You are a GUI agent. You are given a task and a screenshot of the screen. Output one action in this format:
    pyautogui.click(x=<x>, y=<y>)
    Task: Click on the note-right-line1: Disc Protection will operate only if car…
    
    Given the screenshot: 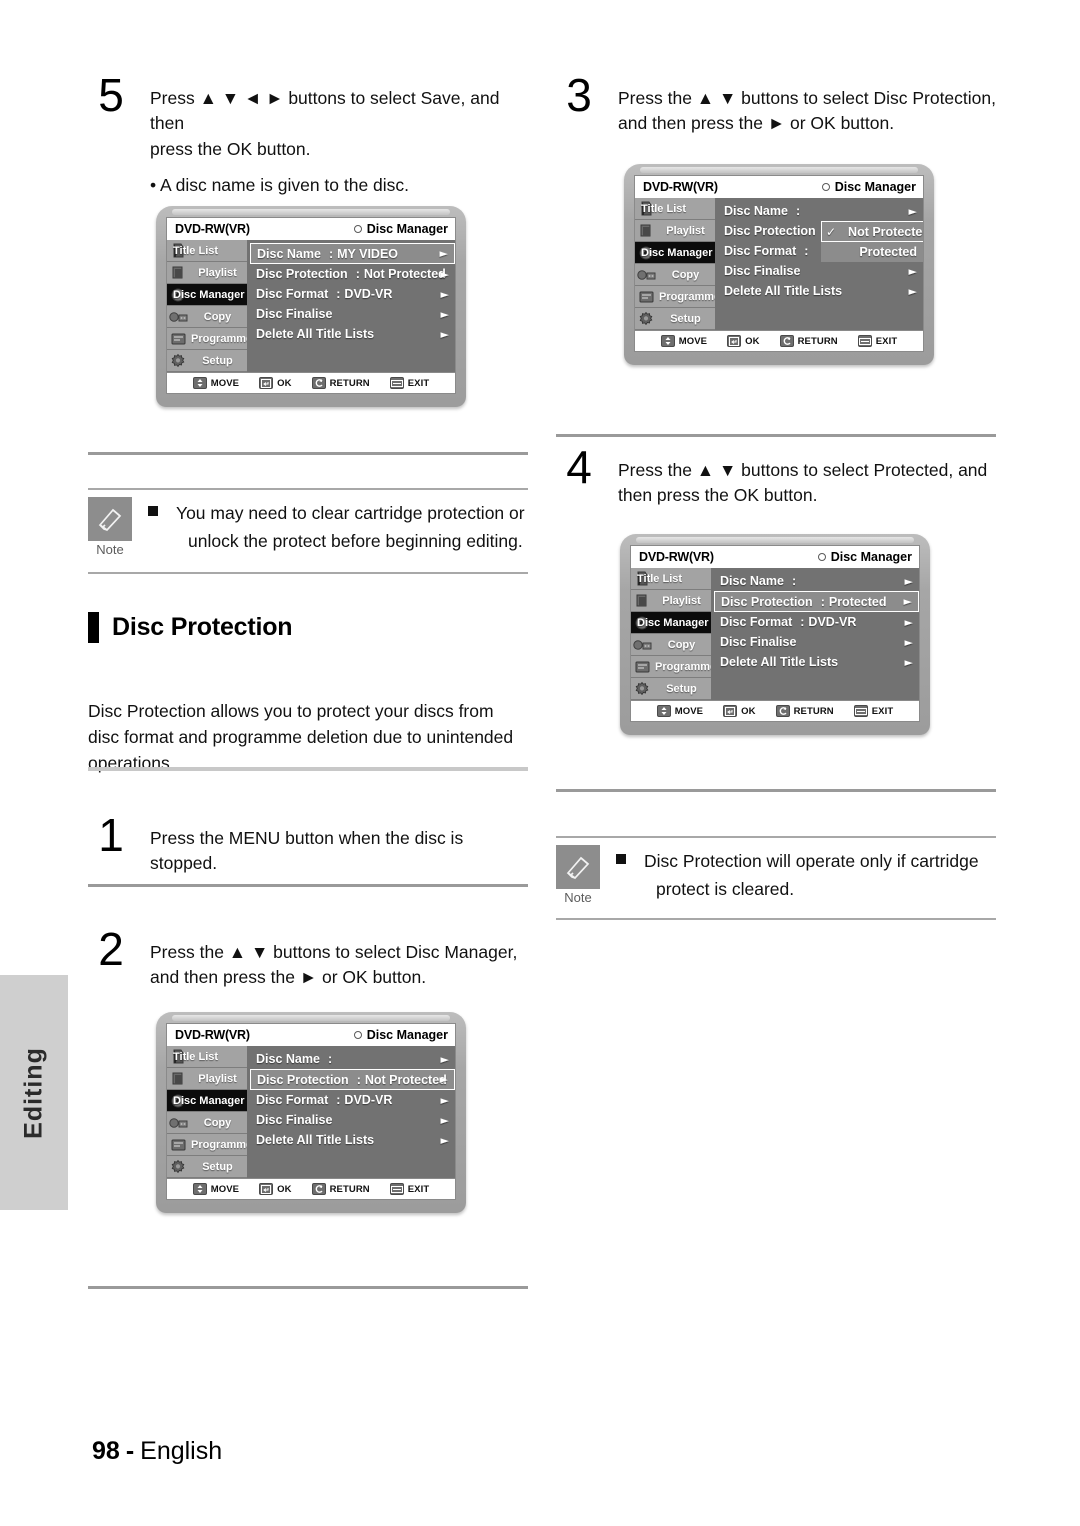 What is the action you would take?
    pyautogui.click(x=811, y=861)
    